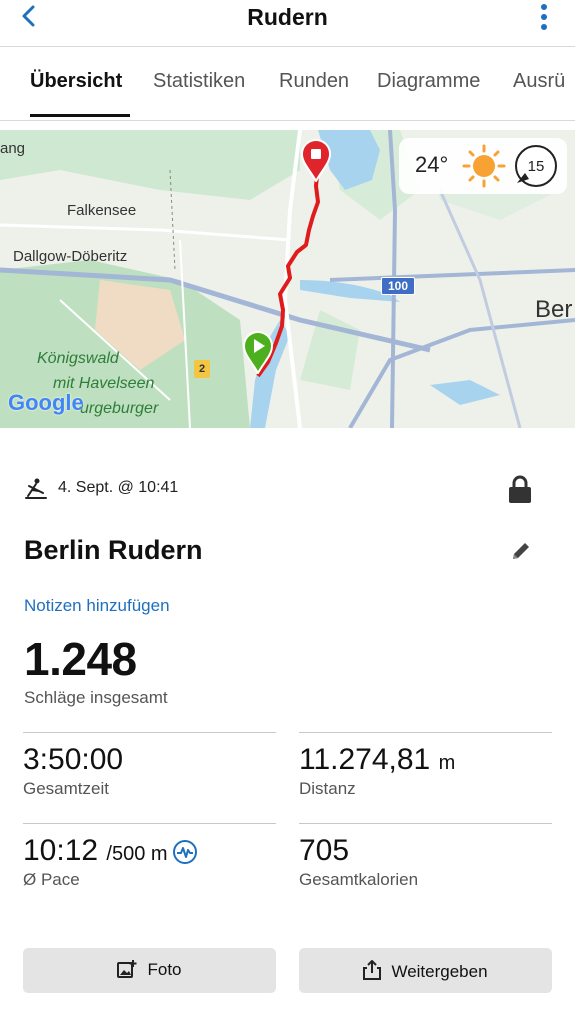 Image resolution: width=575 pixels, height=1024 pixels. I want to click on add-photo-icon, so click(127, 969).